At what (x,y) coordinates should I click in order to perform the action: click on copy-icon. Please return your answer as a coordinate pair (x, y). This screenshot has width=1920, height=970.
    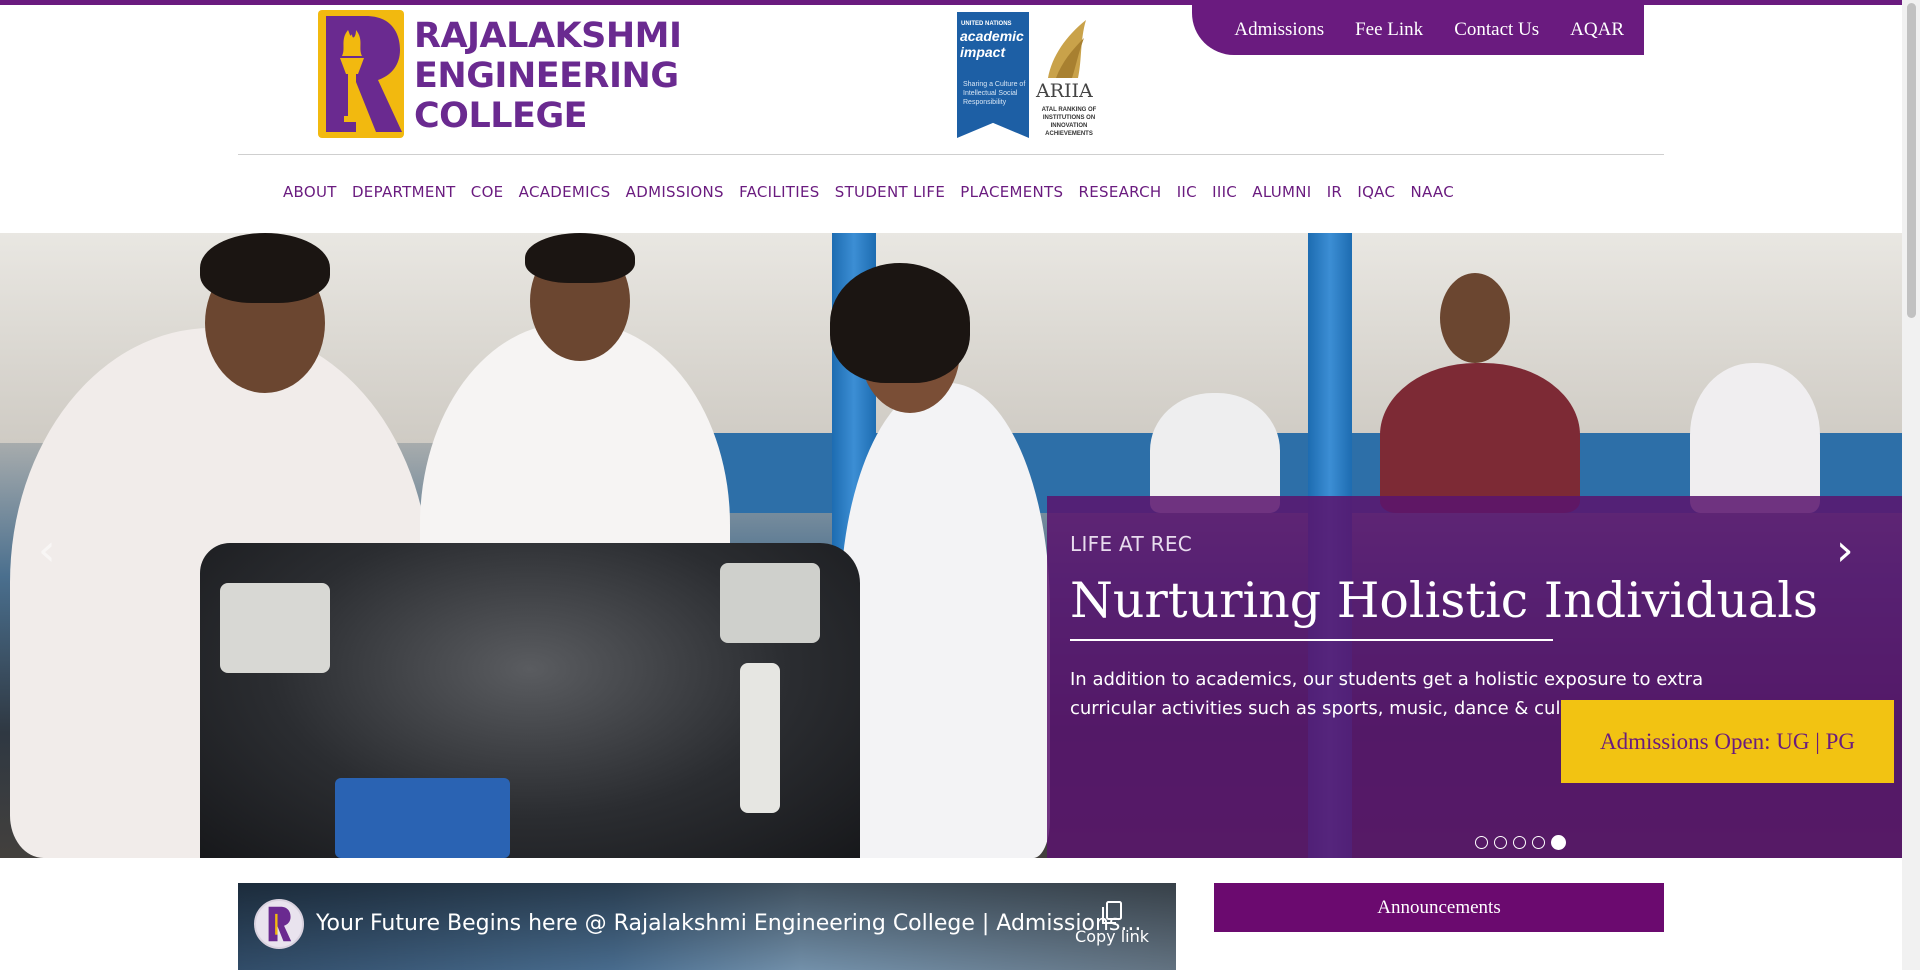
    Looking at the image, I should click on (1112, 912).